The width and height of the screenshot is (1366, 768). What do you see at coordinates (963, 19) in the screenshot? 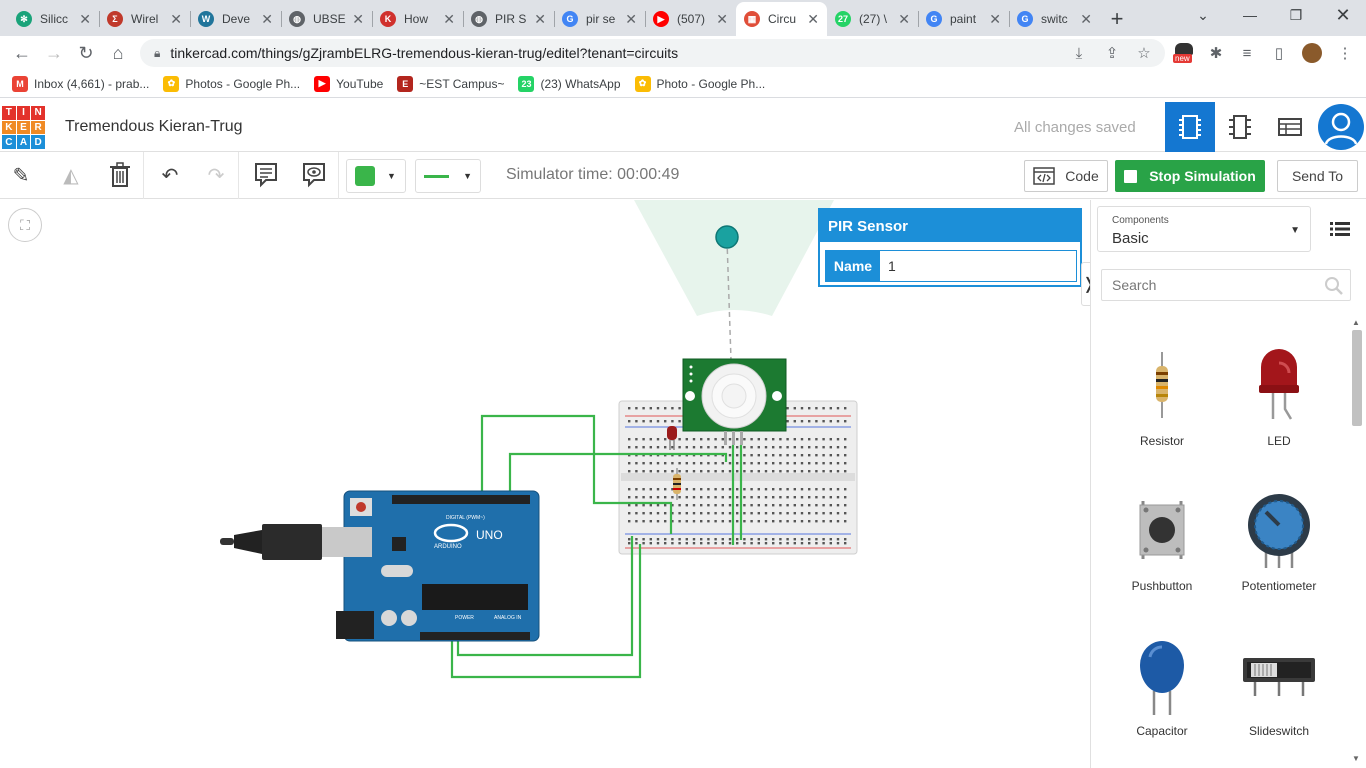
I see `browser-tab: Gpaint ✕` at bounding box center [963, 19].